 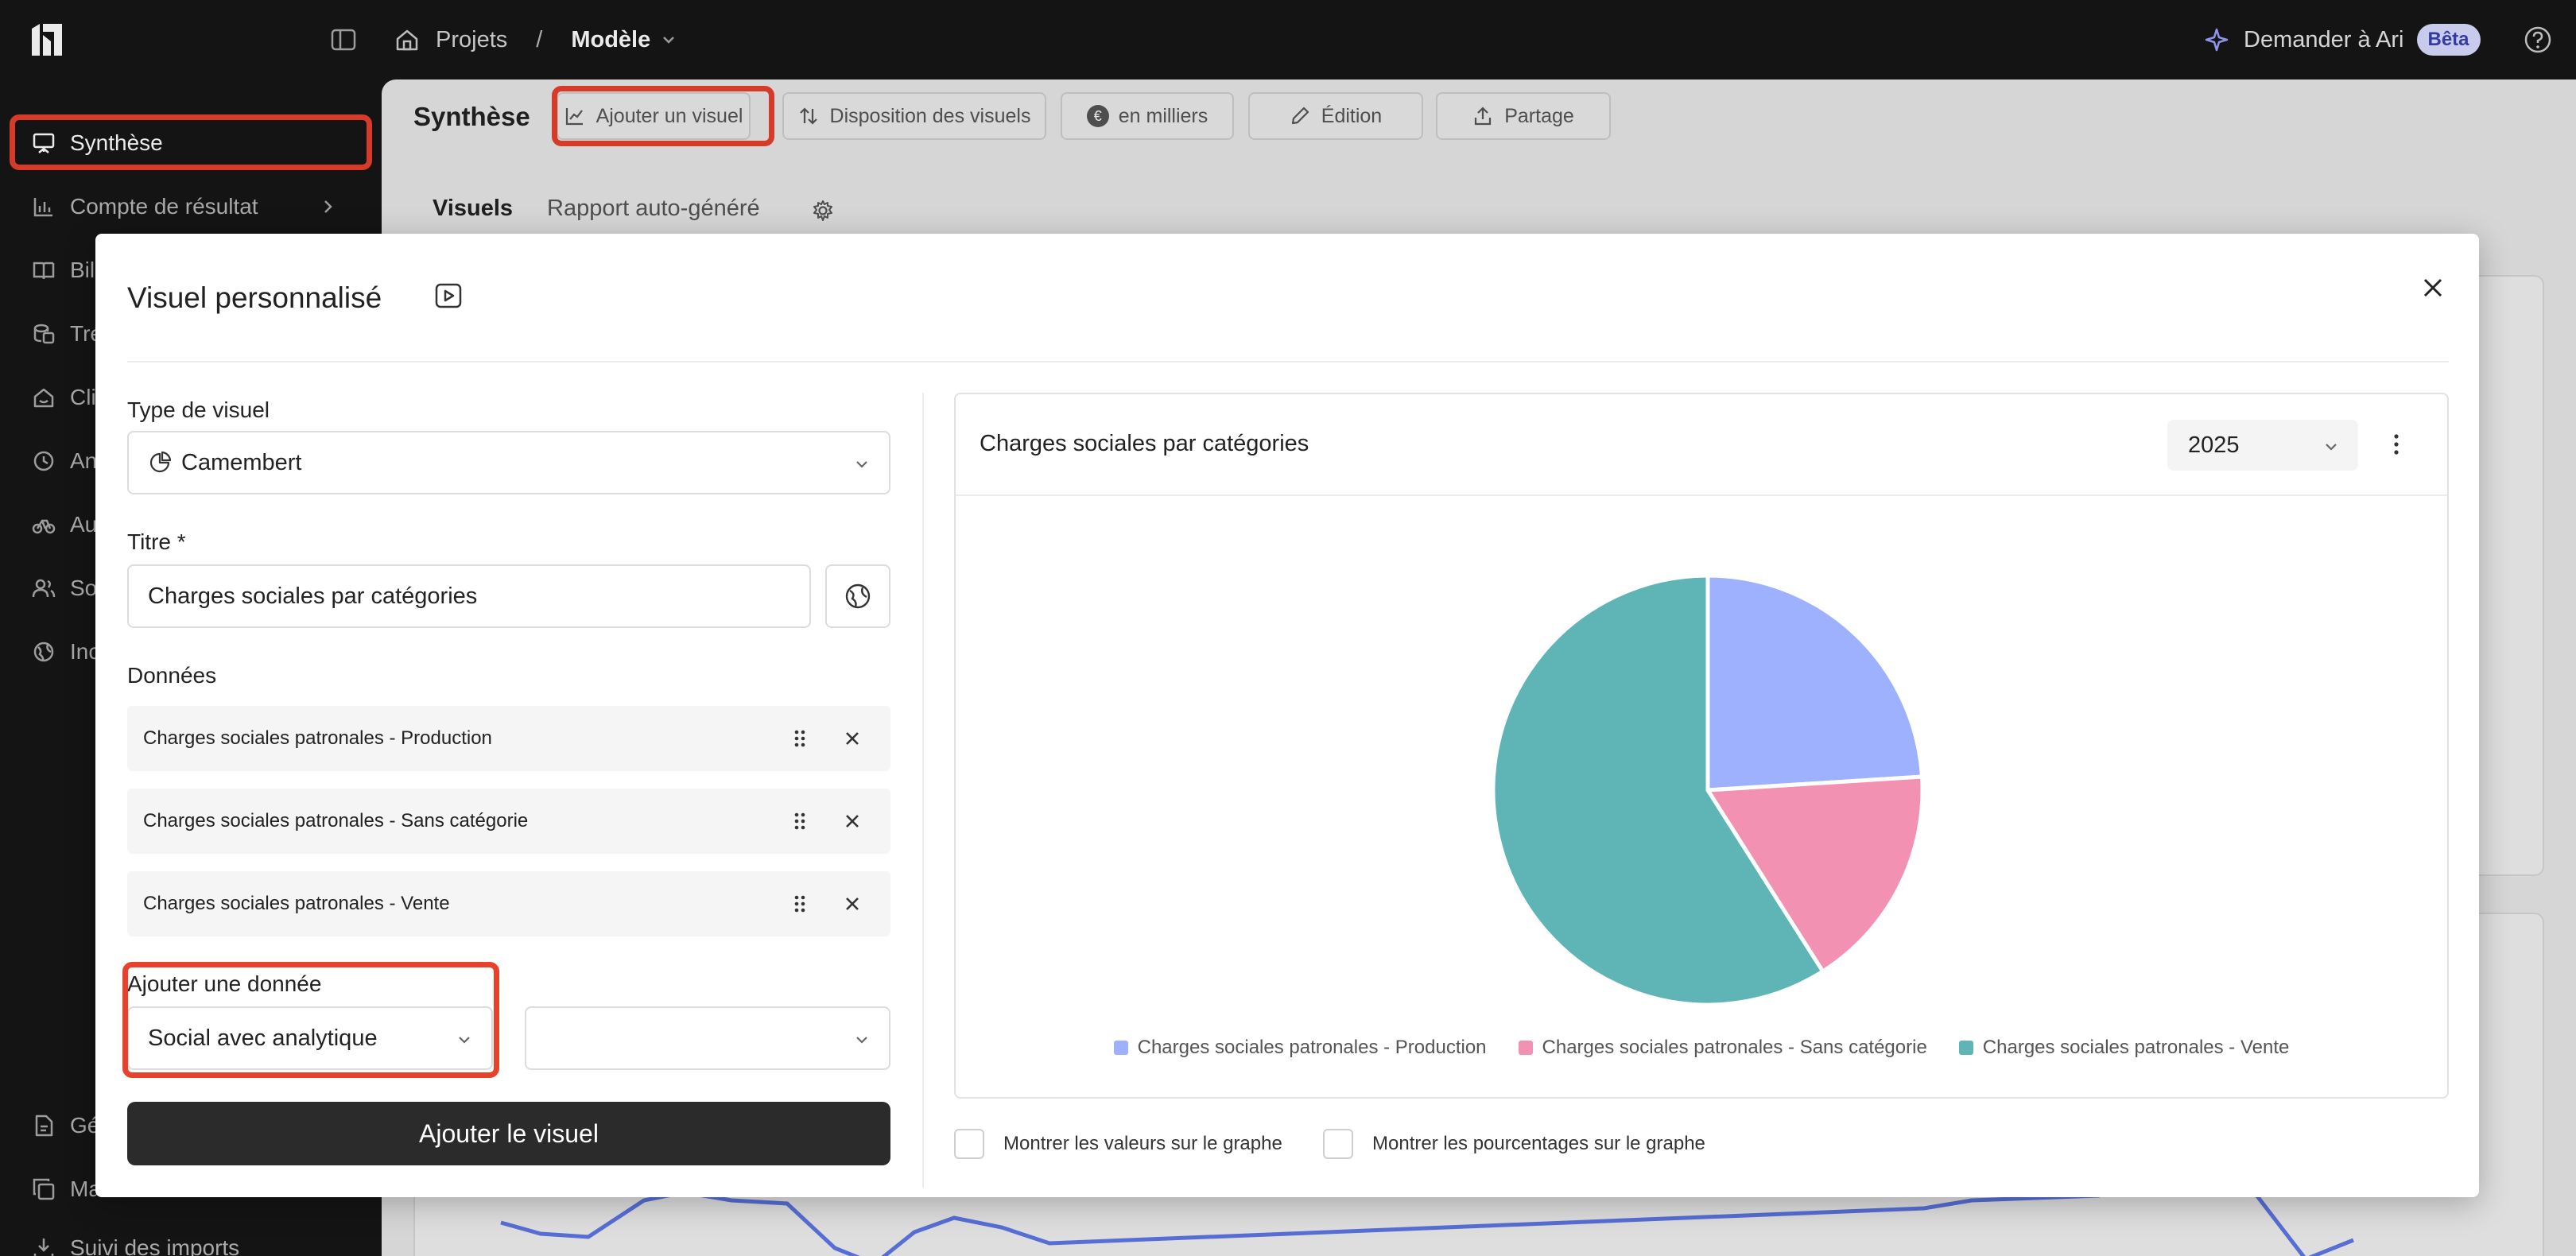 What do you see at coordinates (2214, 445) in the screenshot?
I see `year-value: 2025` at bounding box center [2214, 445].